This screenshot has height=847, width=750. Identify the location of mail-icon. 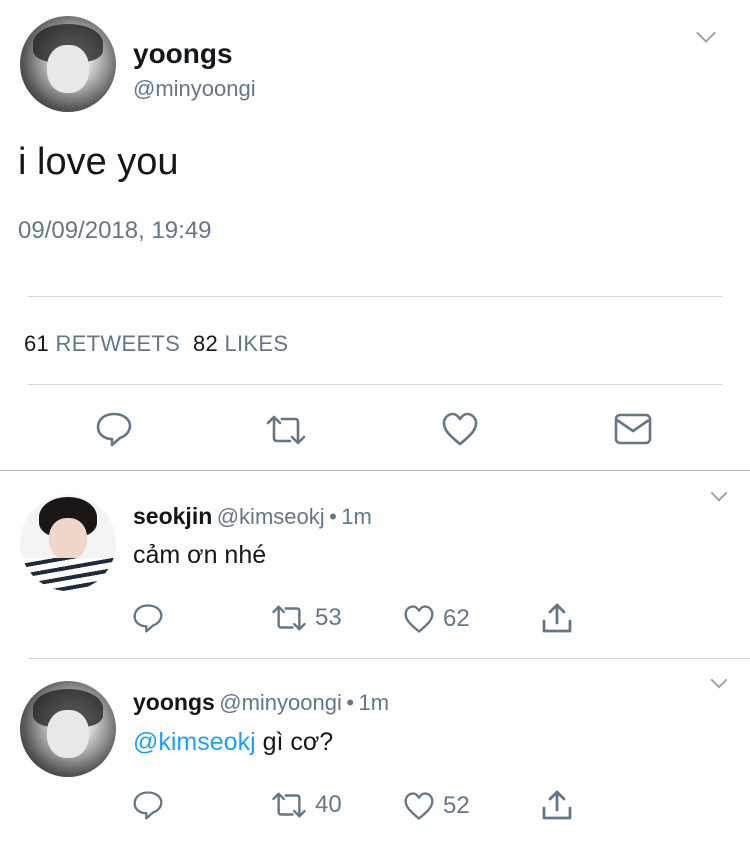
(633, 429).